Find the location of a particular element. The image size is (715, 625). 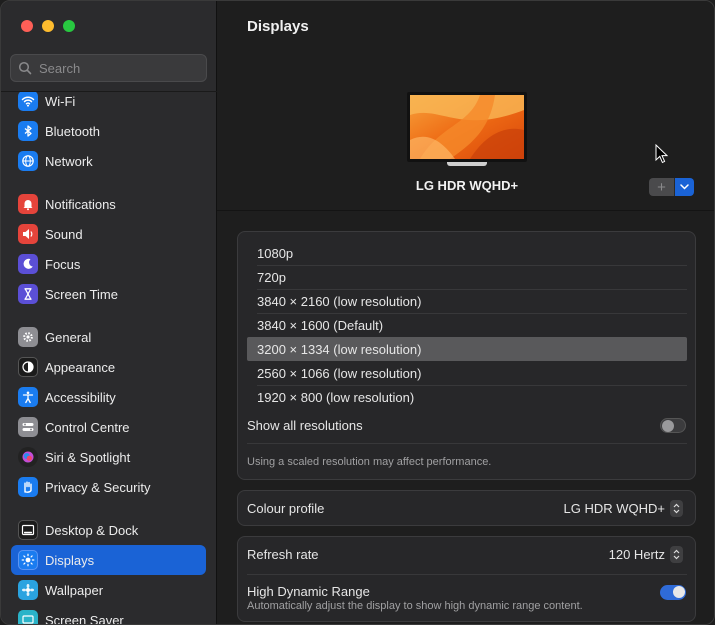

minimize-button is located at coordinates (48, 26).